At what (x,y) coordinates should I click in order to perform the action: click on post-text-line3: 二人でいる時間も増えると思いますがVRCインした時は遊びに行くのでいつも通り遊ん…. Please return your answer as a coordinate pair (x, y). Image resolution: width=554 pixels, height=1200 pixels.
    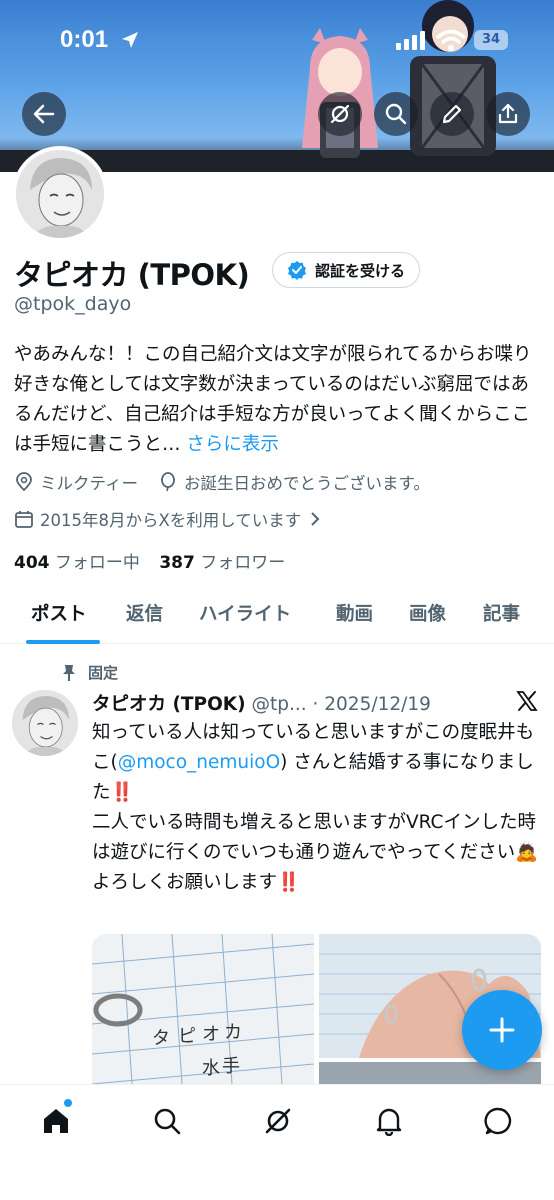
    Looking at the image, I should click on (314, 837).